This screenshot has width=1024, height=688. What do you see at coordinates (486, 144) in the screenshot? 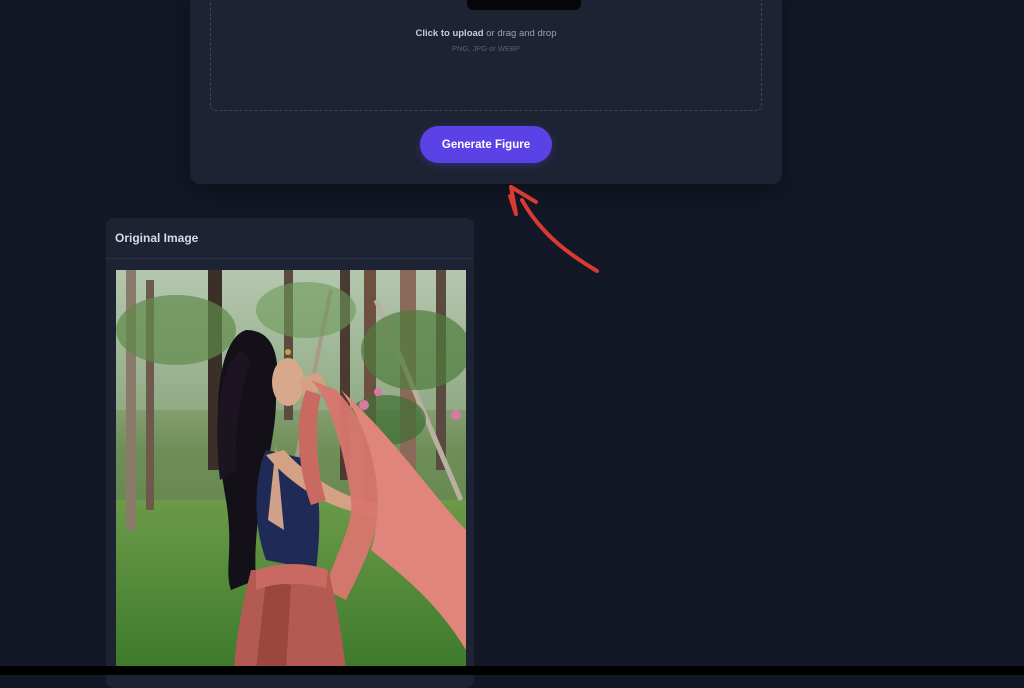
I see `generate-figure-button: Generate Figure` at bounding box center [486, 144].